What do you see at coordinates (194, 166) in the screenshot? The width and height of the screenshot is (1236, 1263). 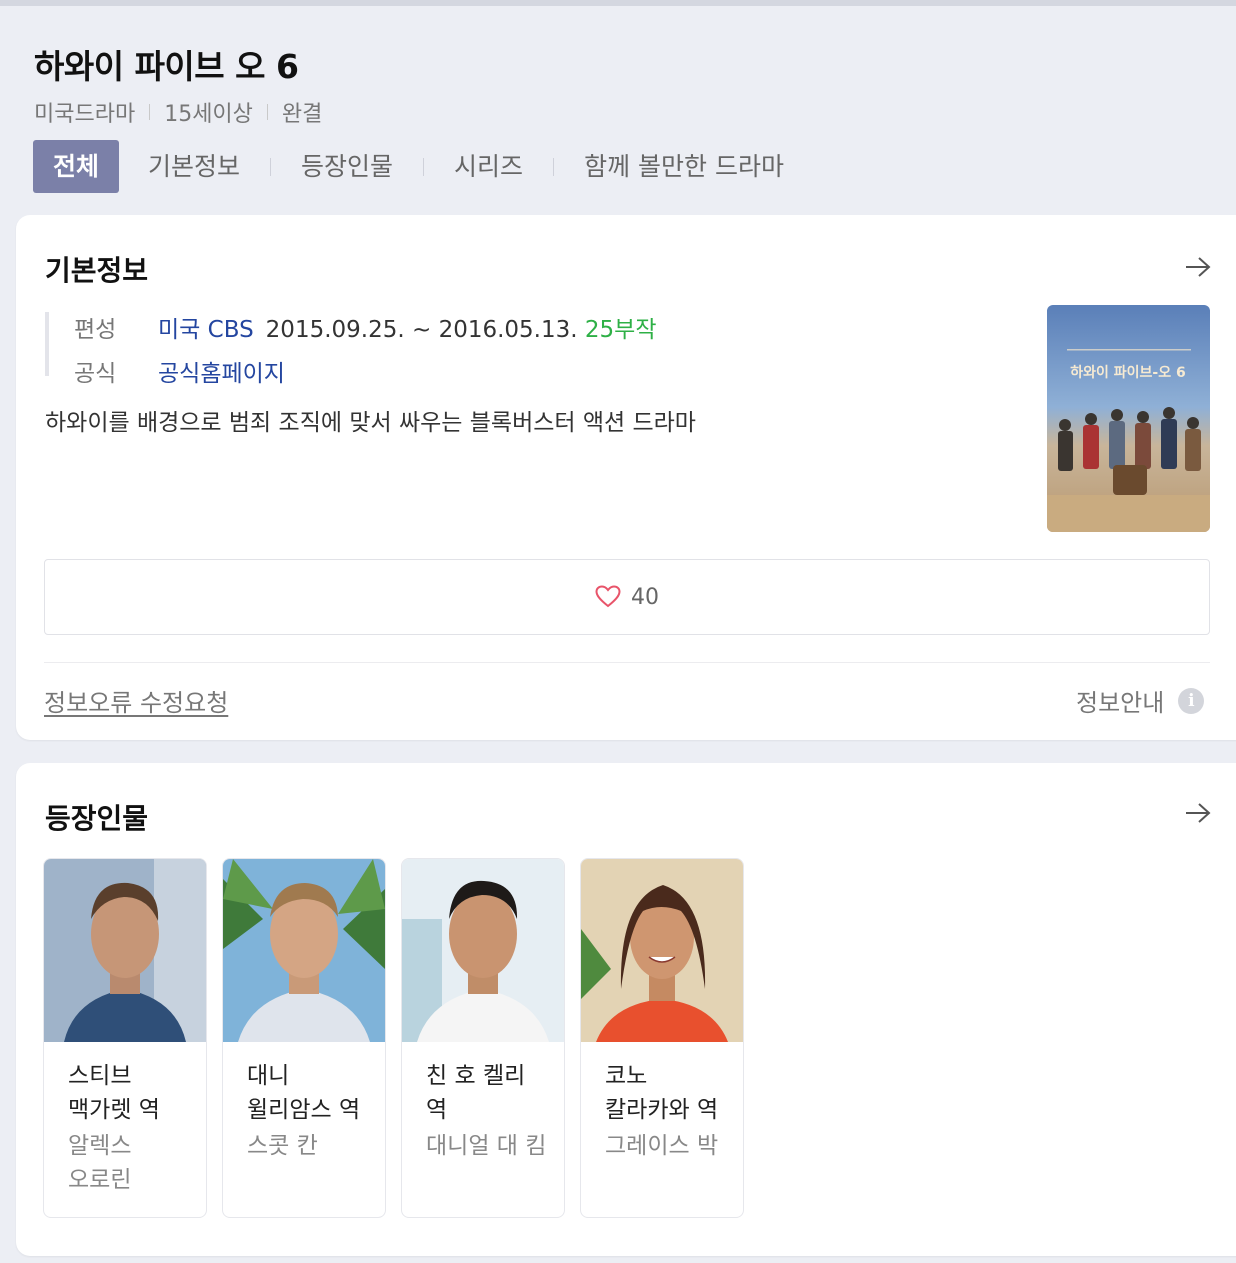 I see `tab-basic-info: 기본정보` at bounding box center [194, 166].